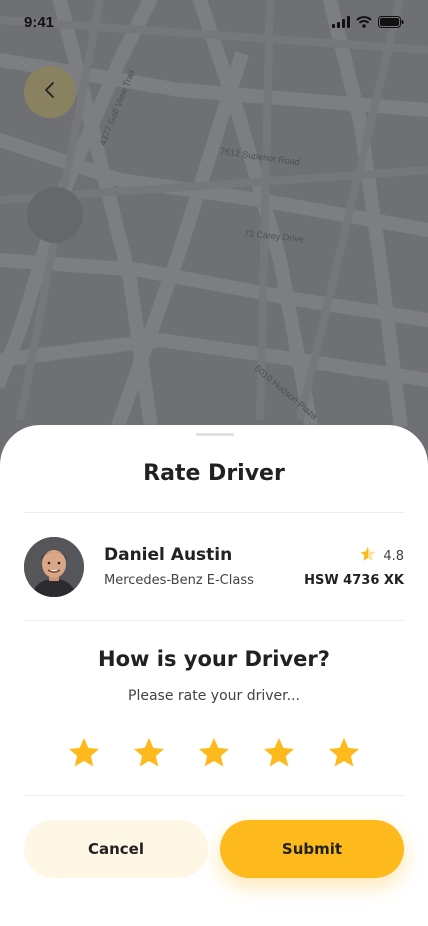 This screenshot has width=428, height=926. I want to click on star-3-icon, so click(214, 753).